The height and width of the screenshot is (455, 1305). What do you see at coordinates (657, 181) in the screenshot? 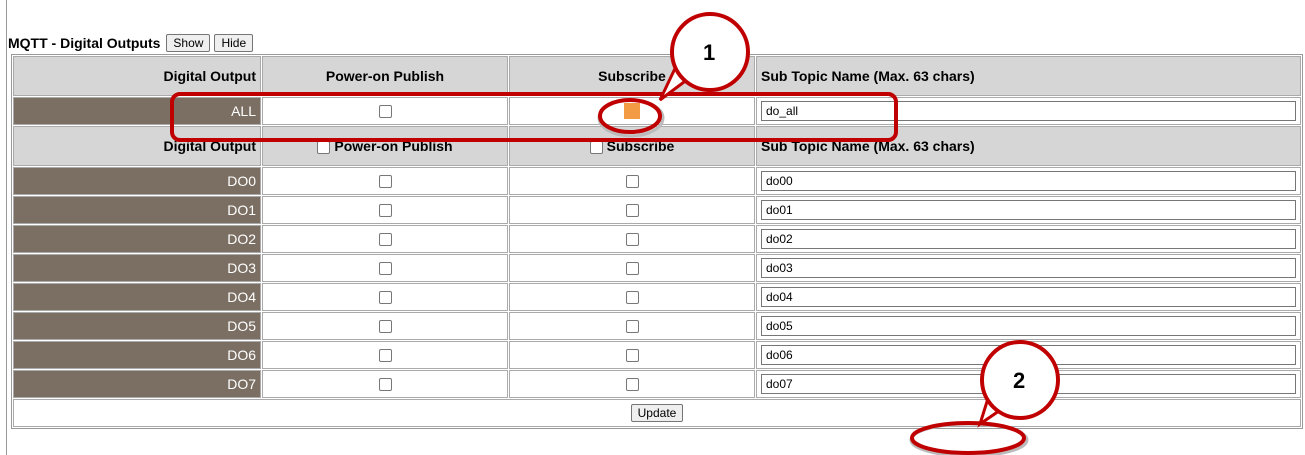
I see `do-row: DO0` at bounding box center [657, 181].